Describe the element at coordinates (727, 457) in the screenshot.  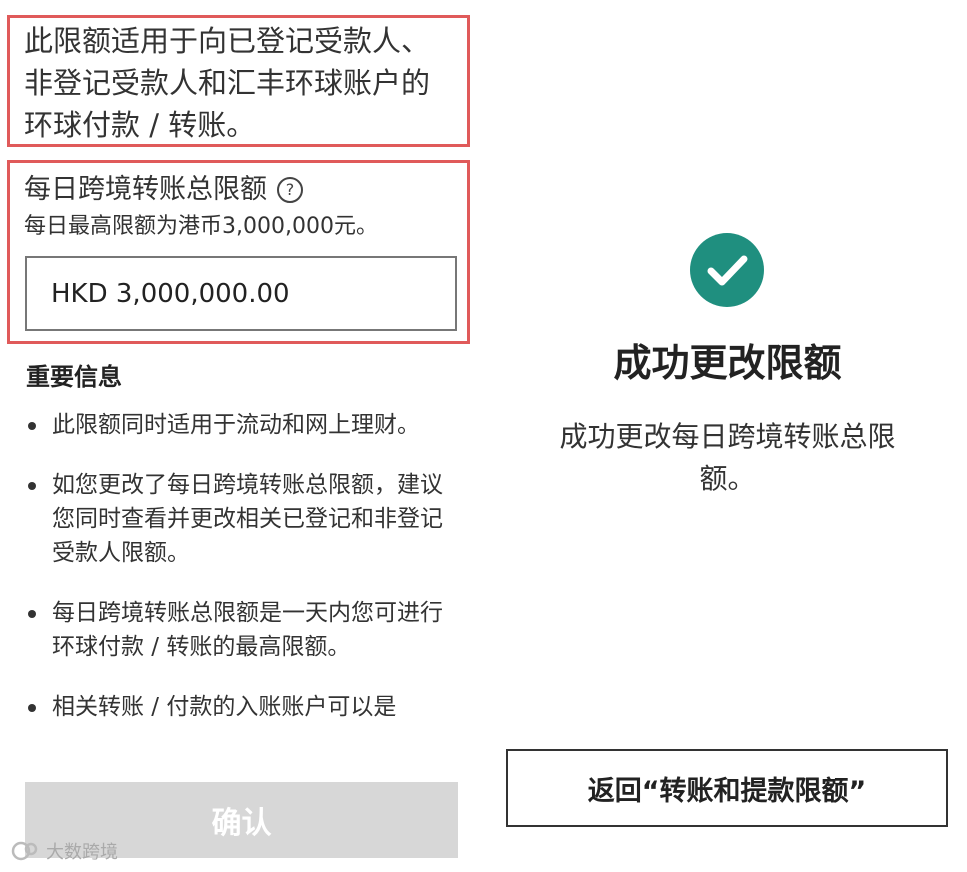
I see `success-message: 成功更改每日跨境转账总限额。` at that location.